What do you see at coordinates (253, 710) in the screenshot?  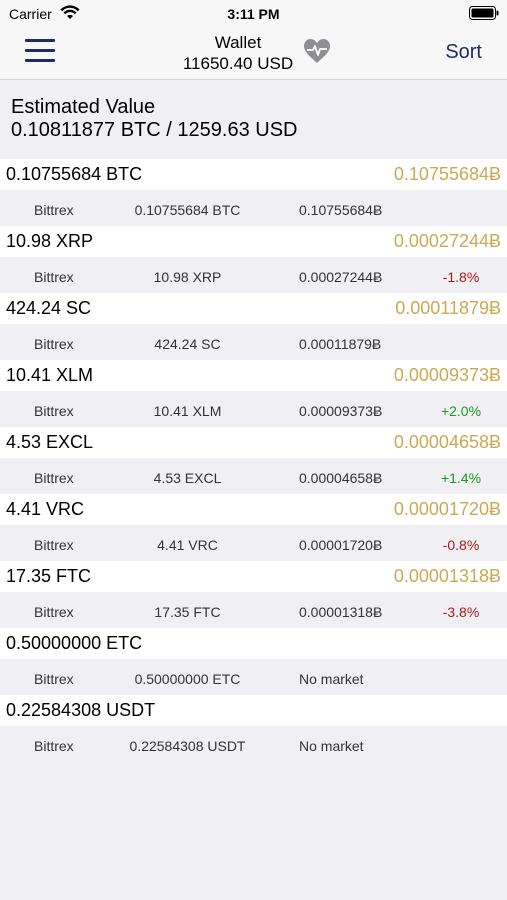 I see `coin-main-row: 0.22584308 USDT` at bounding box center [253, 710].